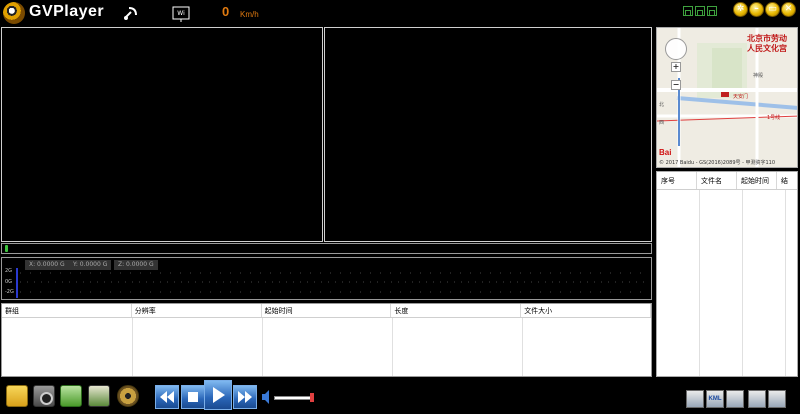 The image size is (800, 414). I want to click on gsensor-y-axis-bottom: -2G, so click(9, 292).